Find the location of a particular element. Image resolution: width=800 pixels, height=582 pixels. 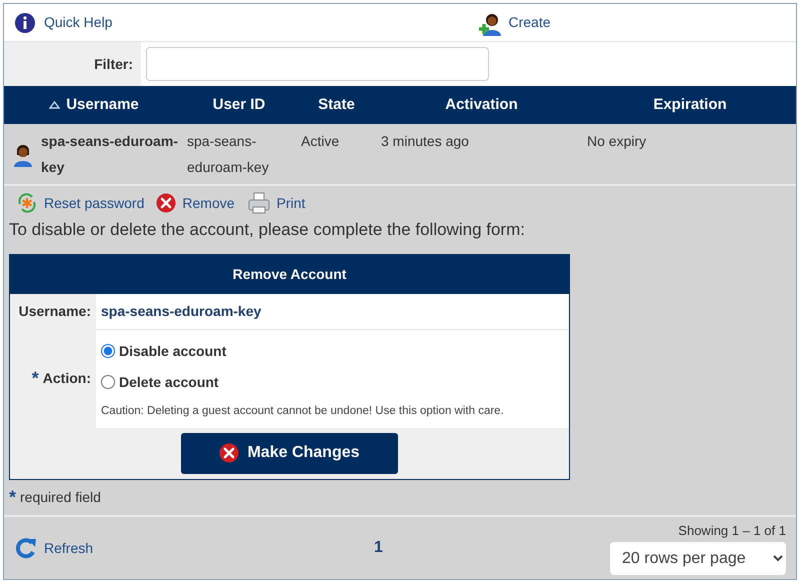

radio-option: Disable account is located at coordinates (335, 351).